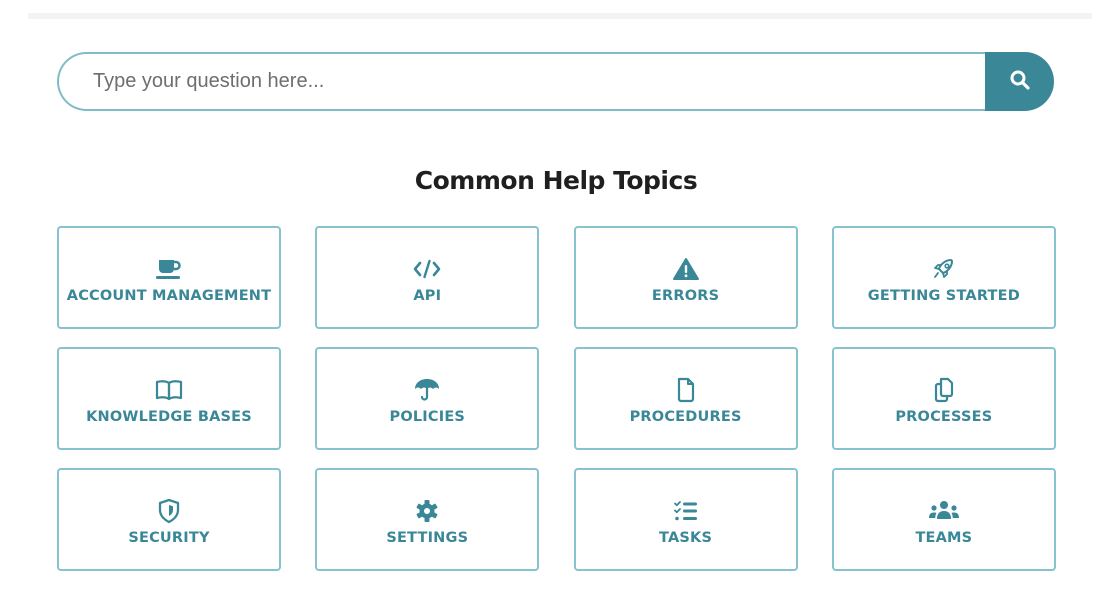 The height and width of the screenshot is (602, 1112). Describe the element at coordinates (944, 511) in the screenshot. I see `users-group-icon` at that location.